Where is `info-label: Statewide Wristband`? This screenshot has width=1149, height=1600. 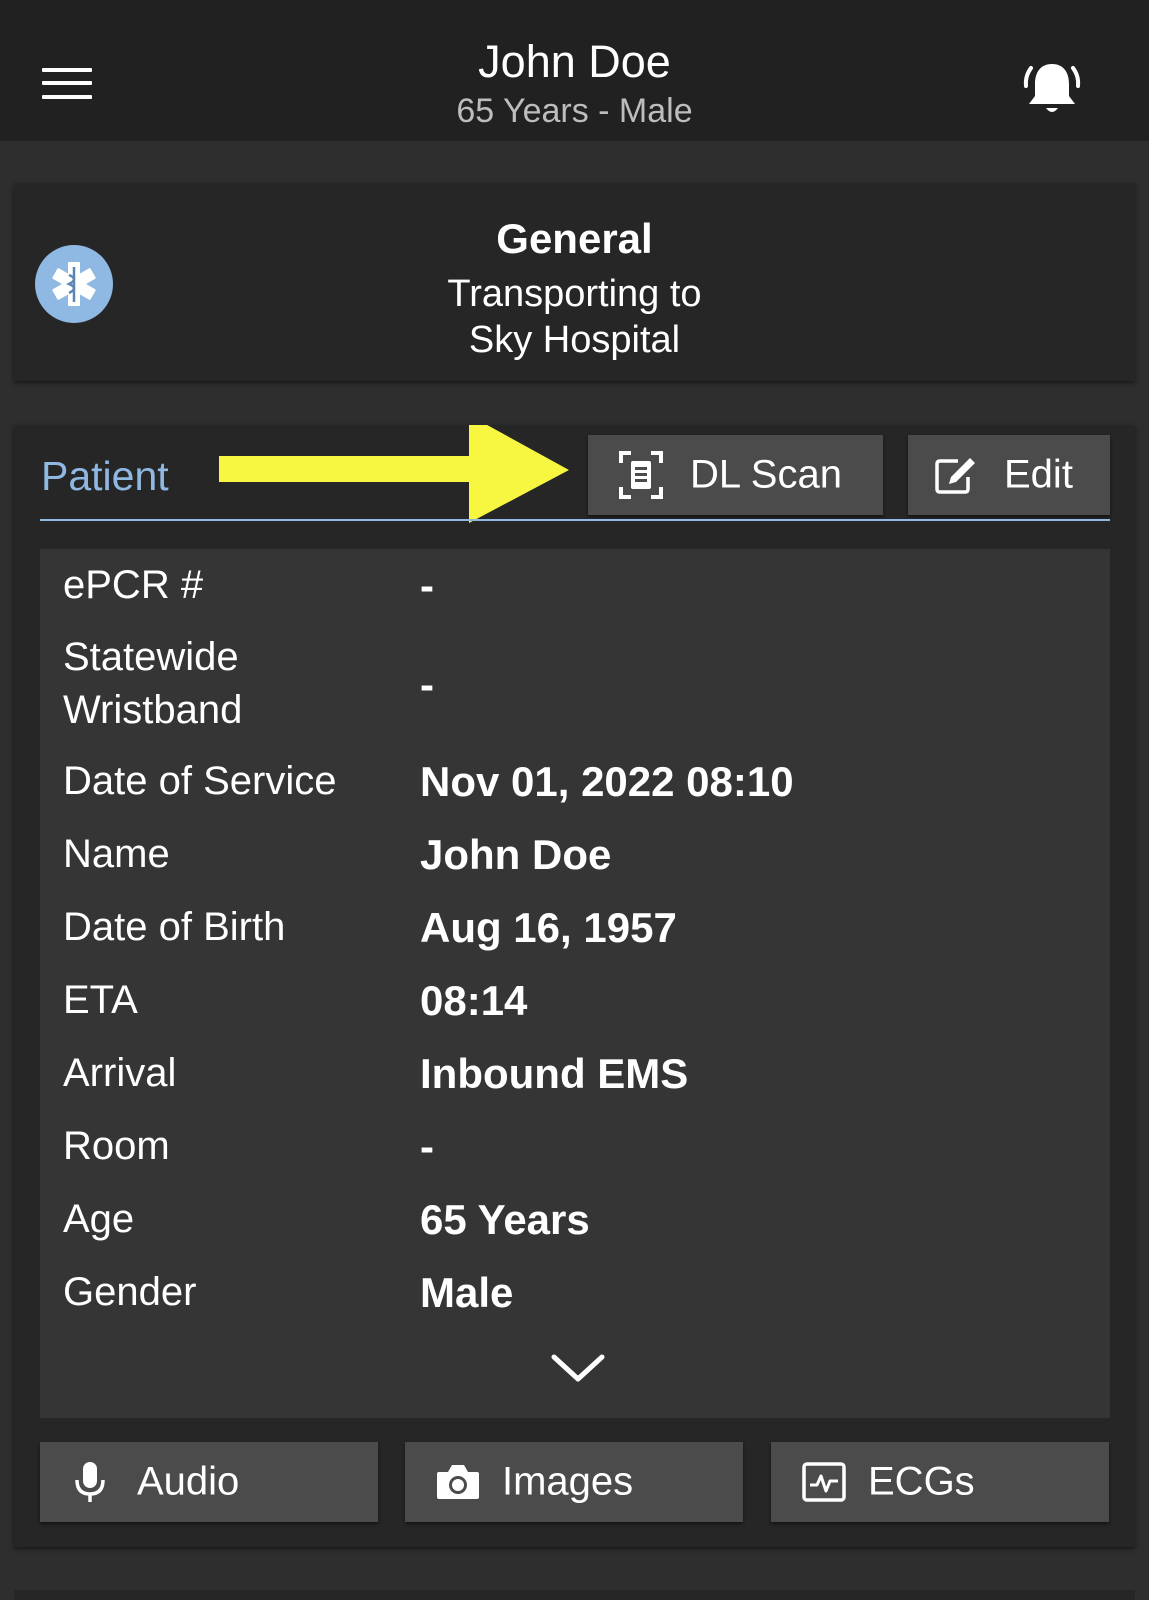 info-label: Statewide Wristband is located at coordinates (152, 684).